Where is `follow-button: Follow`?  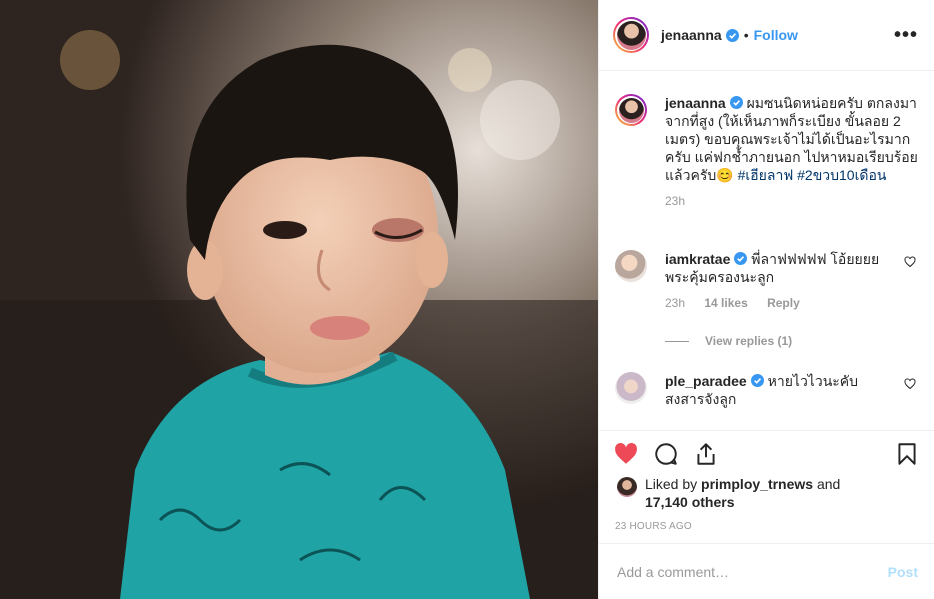 follow-button: Follow is located at coordinates (776, 35).